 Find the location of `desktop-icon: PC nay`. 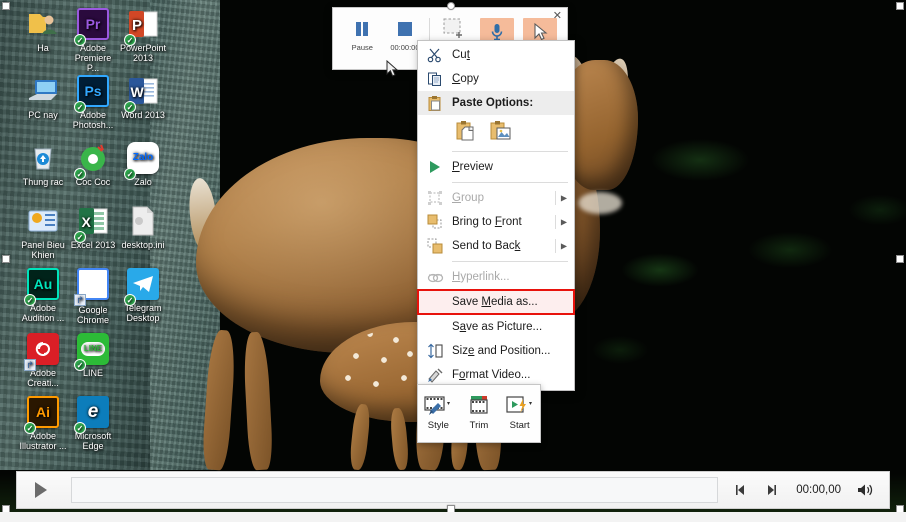

desktop-icon: PC nay is located at coordinates (43, 97).